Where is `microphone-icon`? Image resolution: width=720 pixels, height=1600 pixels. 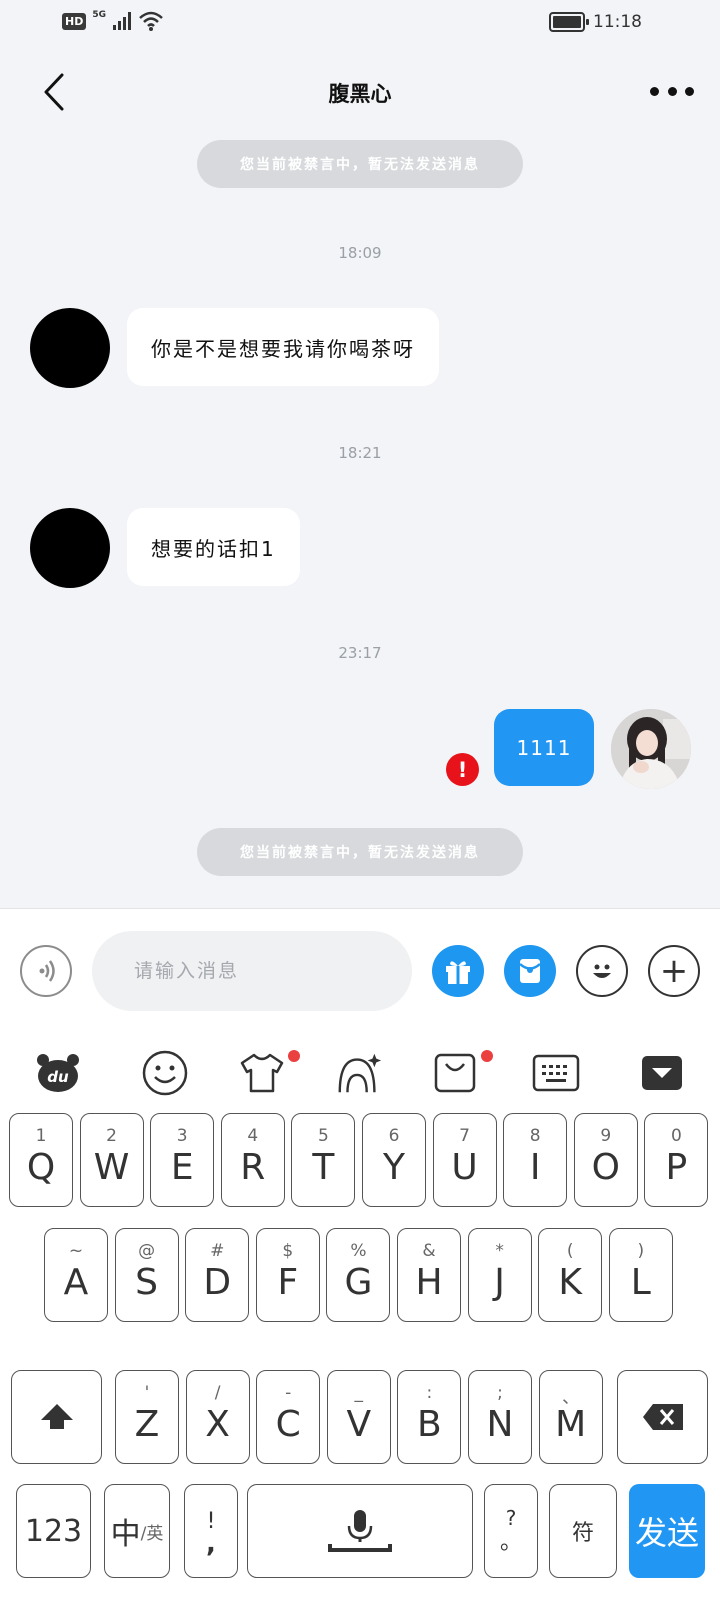 microphone-icon is located at coordinates (360, 1531).